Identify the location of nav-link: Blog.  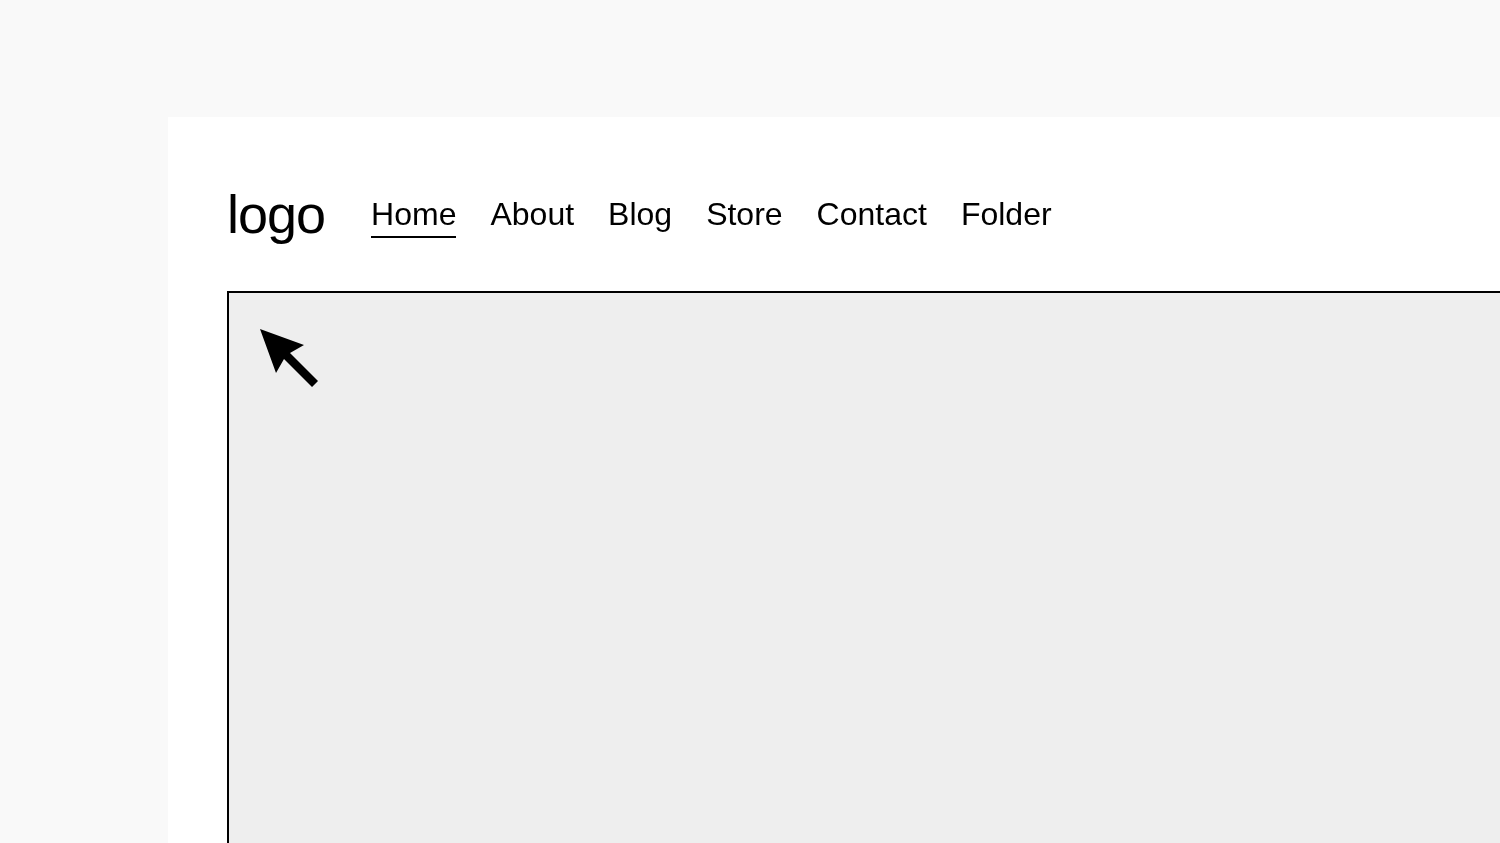
(640, 214).